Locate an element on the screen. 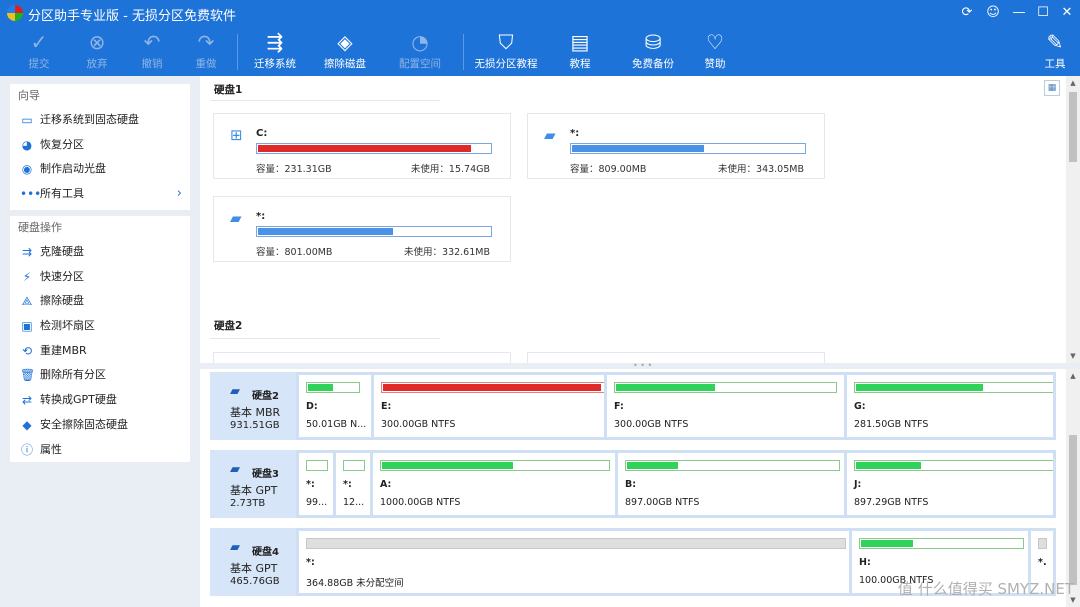 This screenshot has height=607, width=1080. sidebar-item-secure-erase: ◆ 安全擦除固态硬盘 is located at coordinates (100, 425).